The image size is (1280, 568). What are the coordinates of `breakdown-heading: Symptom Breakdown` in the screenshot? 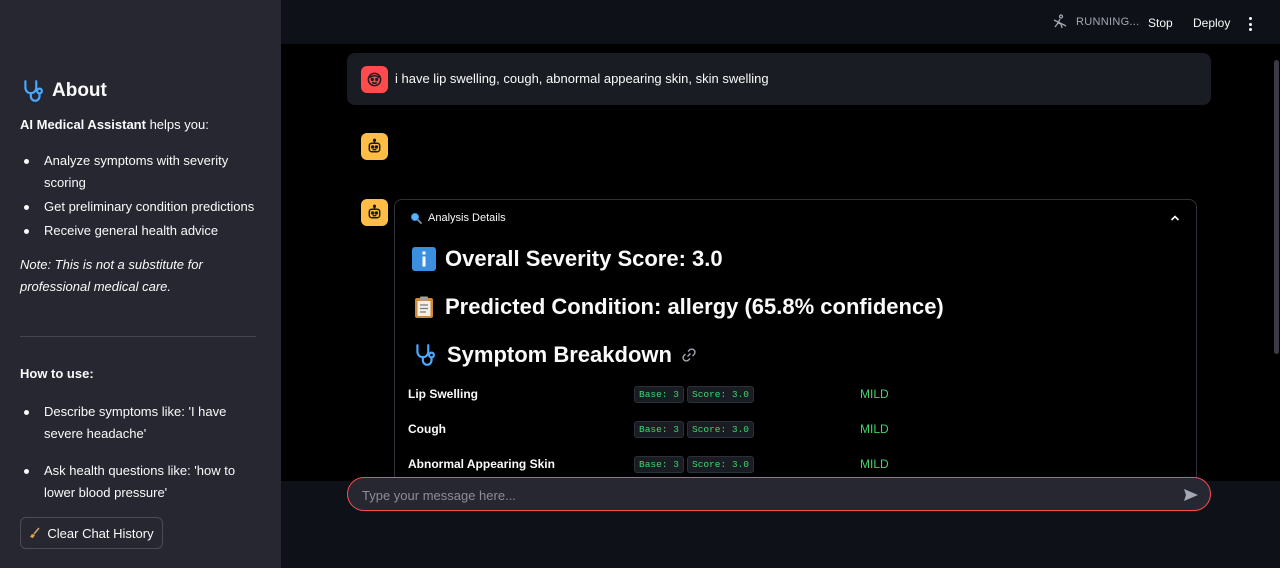 It's located at (554, 355).